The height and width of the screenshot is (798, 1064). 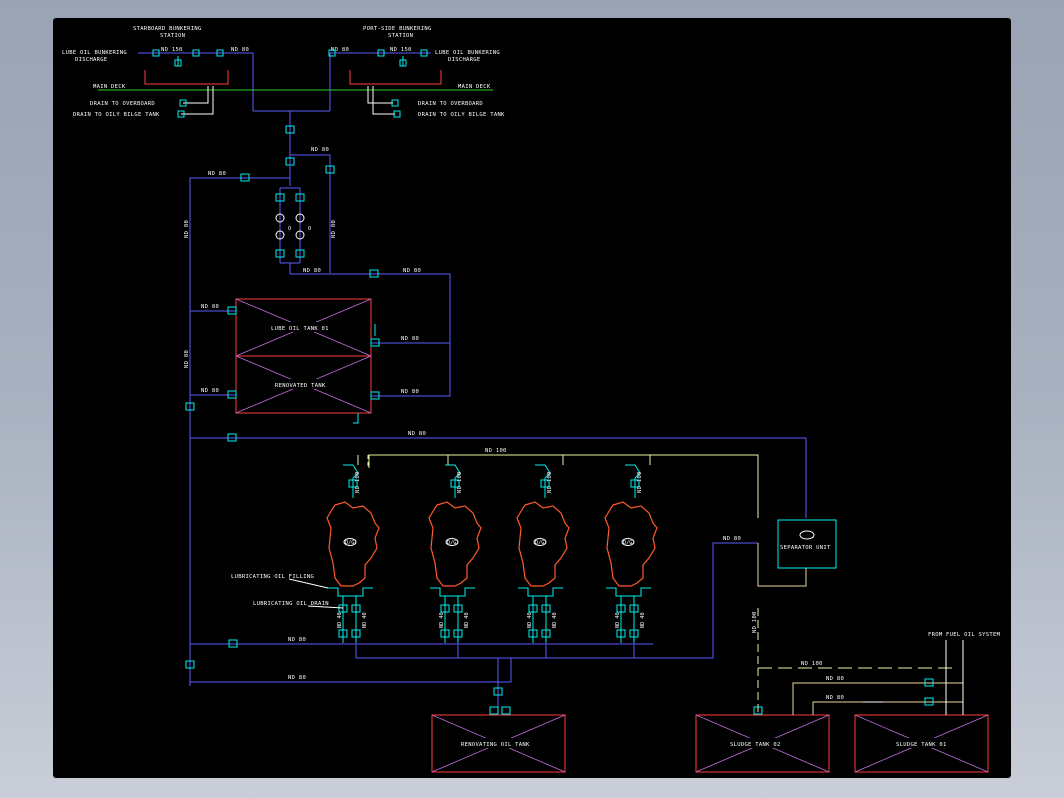 I want to click on separator-unit: SEPARATOR UNIT, so click(x=807, y=544).